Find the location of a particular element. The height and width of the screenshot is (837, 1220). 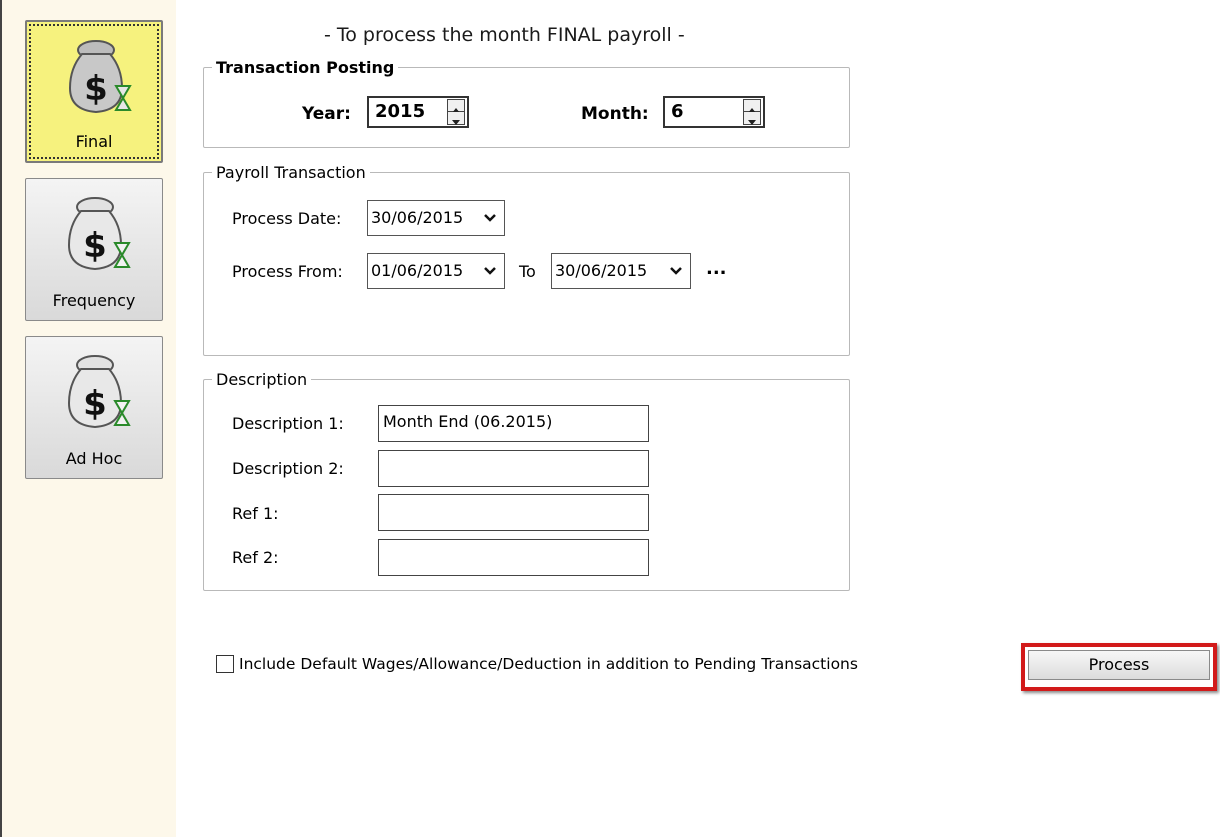

process-date-value: 30/06/2015 is located at coordinates (417, 217).